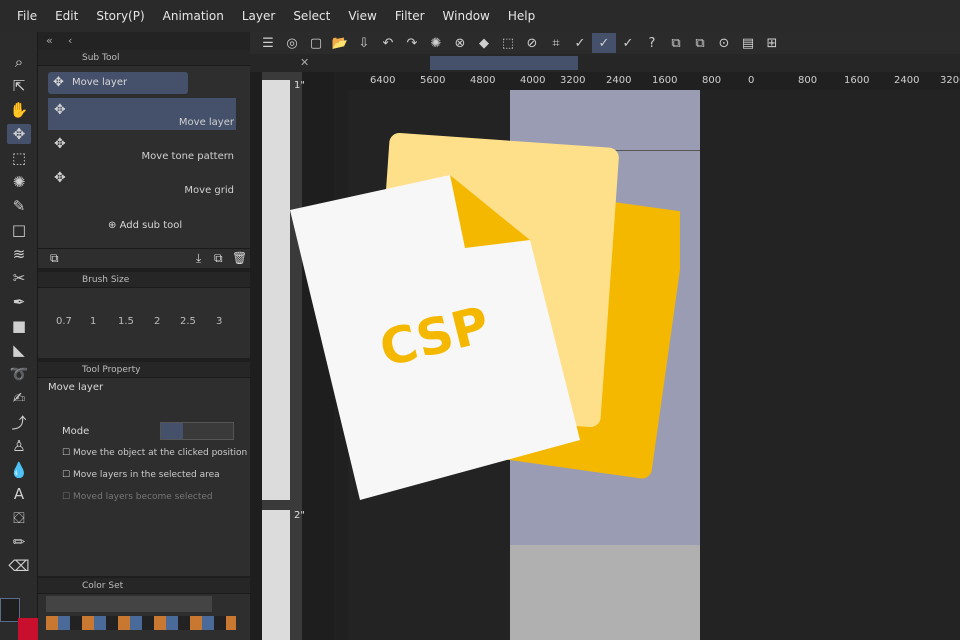  I want to click on frame-icon: ✂, so click(19, 278).